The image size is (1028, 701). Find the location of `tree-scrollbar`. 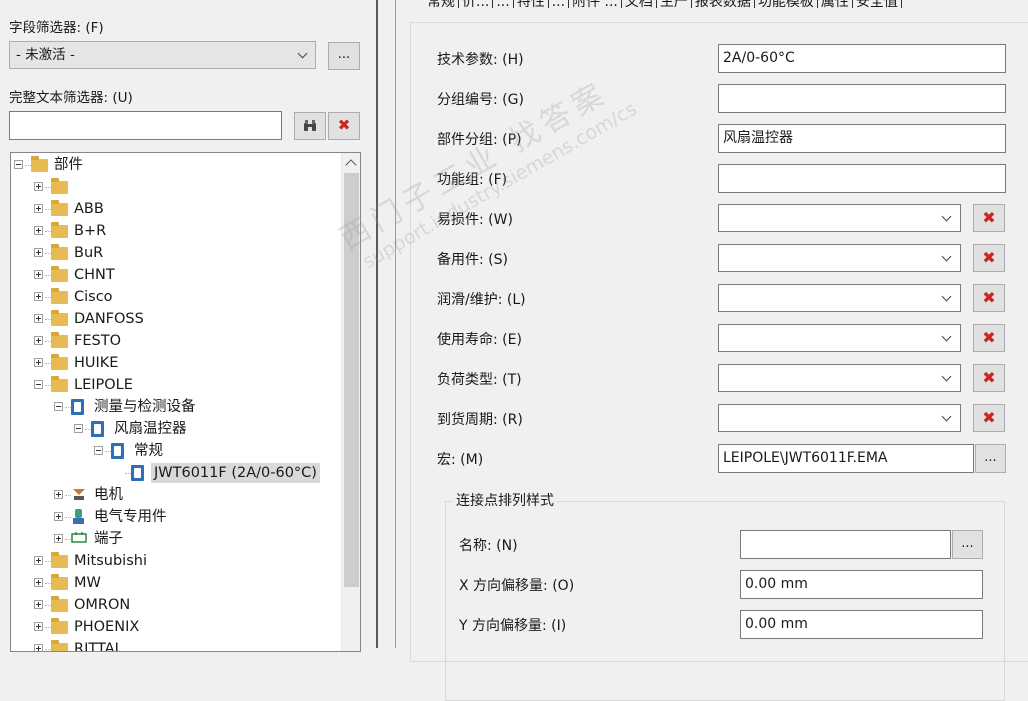

tree-scrollbar is located at coordinates (350, 402).